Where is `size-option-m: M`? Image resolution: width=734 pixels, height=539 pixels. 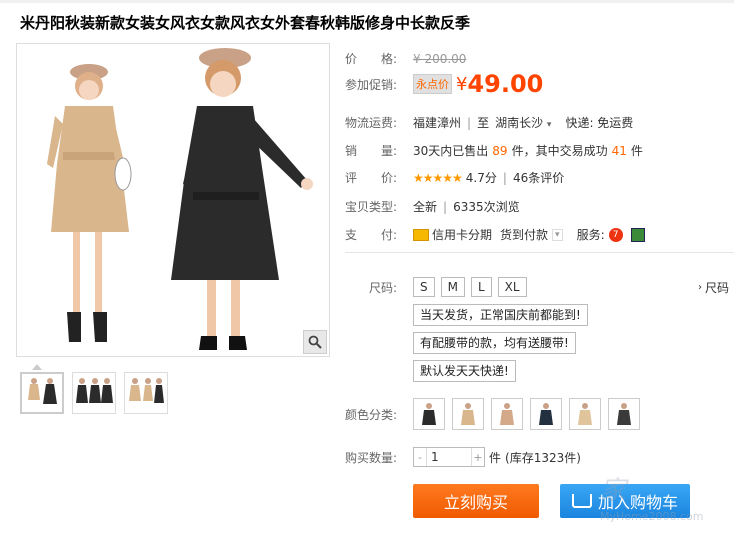
size-option-m: M is located at coordinates (452, 287).